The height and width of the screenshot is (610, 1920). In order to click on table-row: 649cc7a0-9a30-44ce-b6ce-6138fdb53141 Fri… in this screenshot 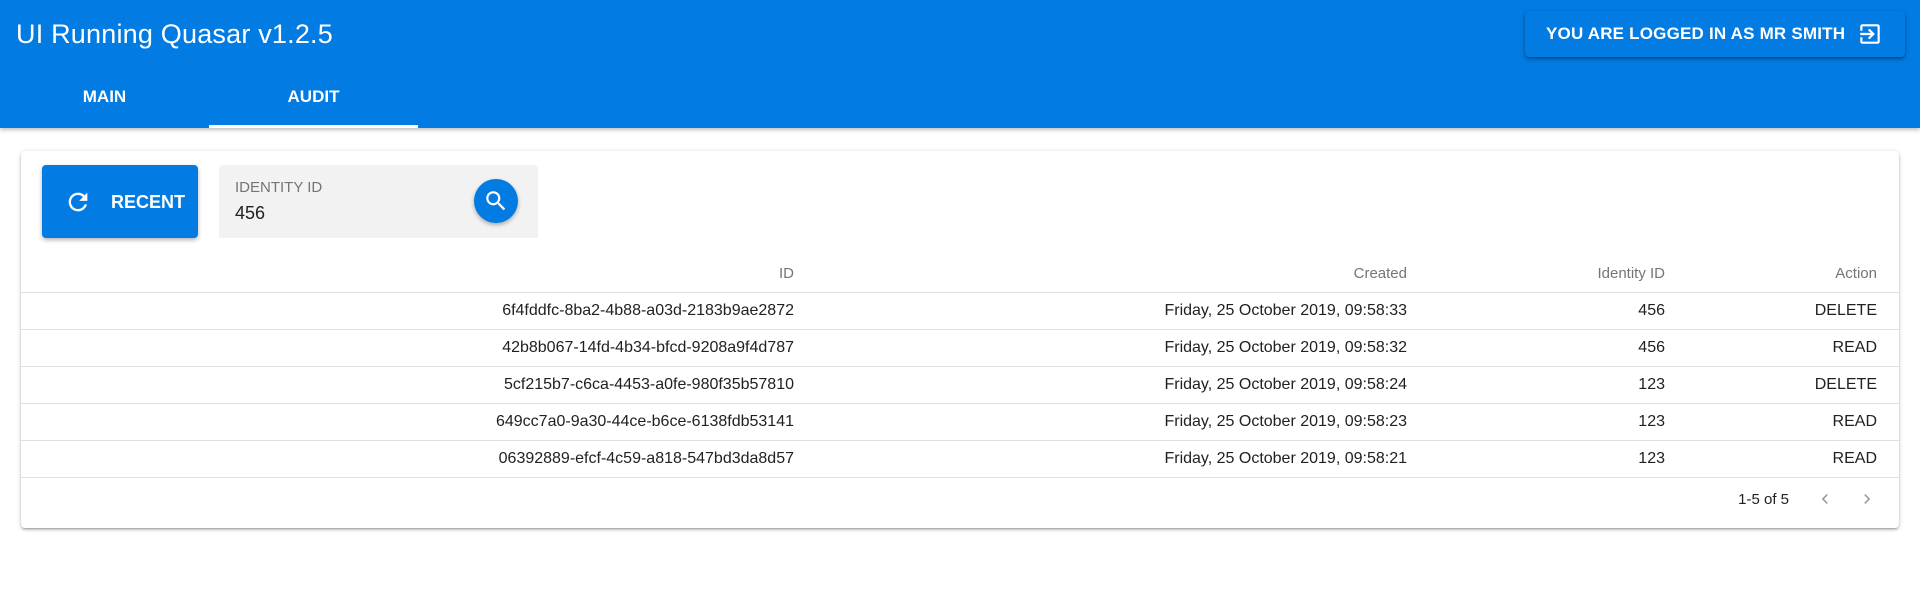, I will do `click(960, 422)`.